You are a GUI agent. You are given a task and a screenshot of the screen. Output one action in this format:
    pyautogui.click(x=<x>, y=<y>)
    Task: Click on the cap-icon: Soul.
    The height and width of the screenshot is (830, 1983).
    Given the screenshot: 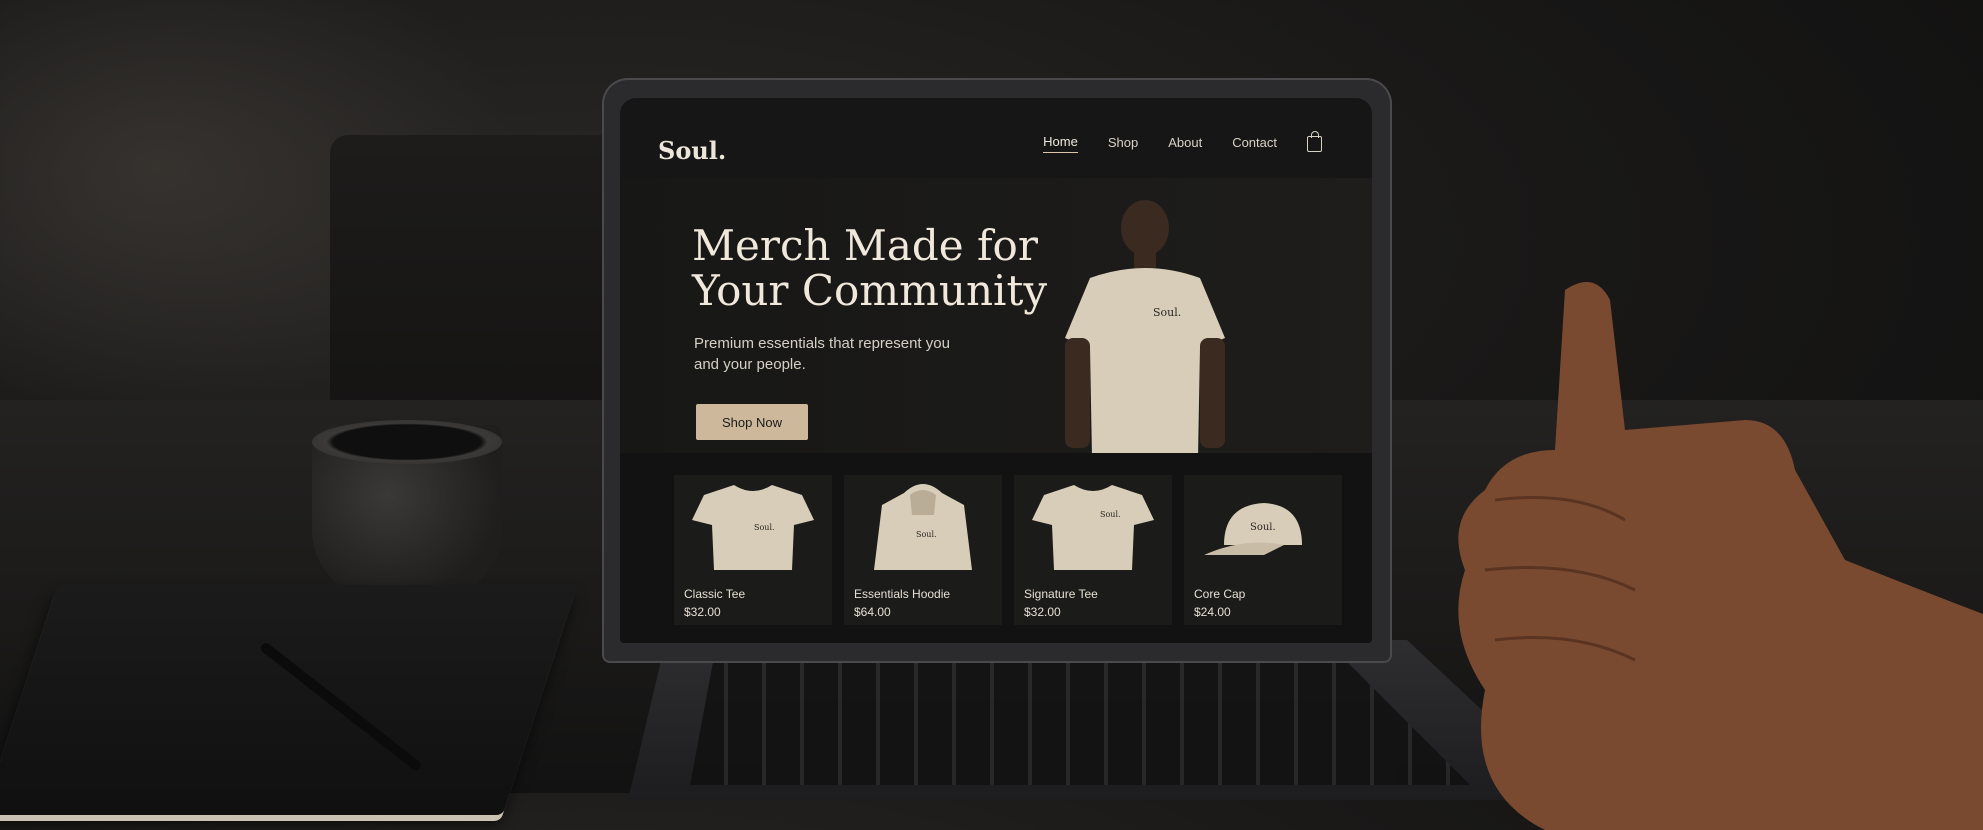 What is the action you would take?
    pyautogui.click(x=1253, y=529)
    